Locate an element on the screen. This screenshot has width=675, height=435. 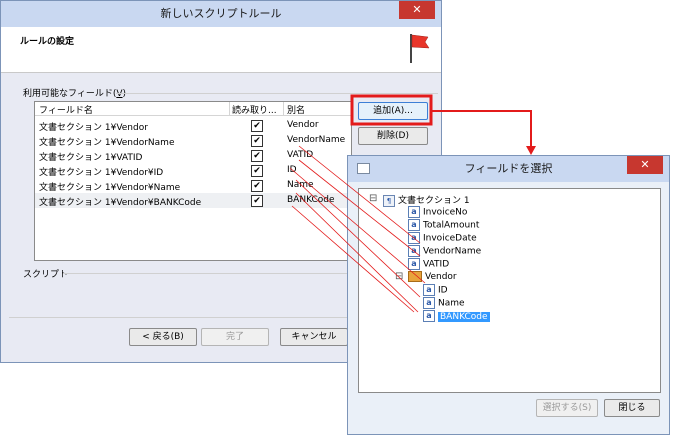
table-row: 文書セクション 1¥VATID ✔ VATID is located at coordinates (193, 155).